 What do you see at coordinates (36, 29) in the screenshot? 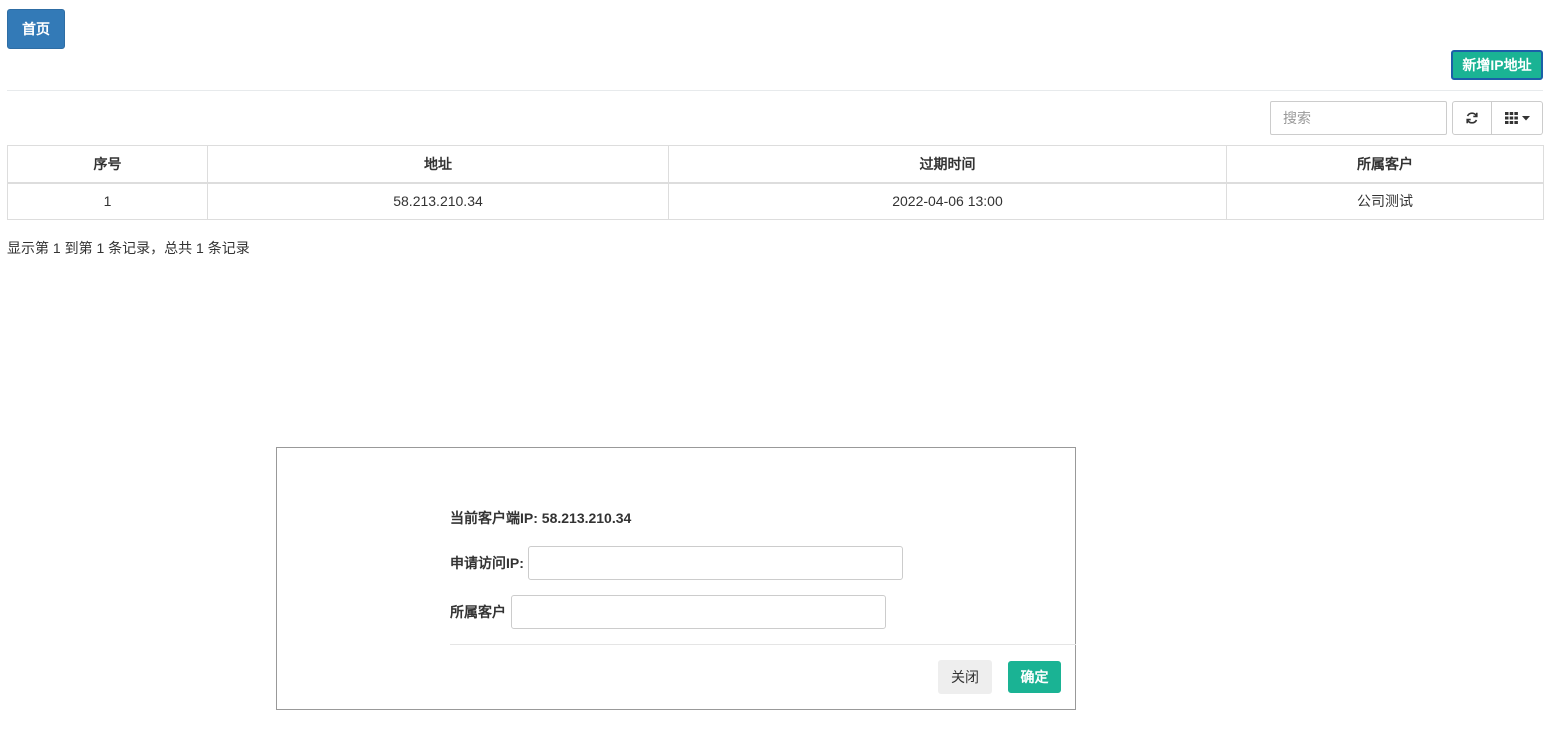
I see `home-button: 首页` at bounding box center [36, 29].